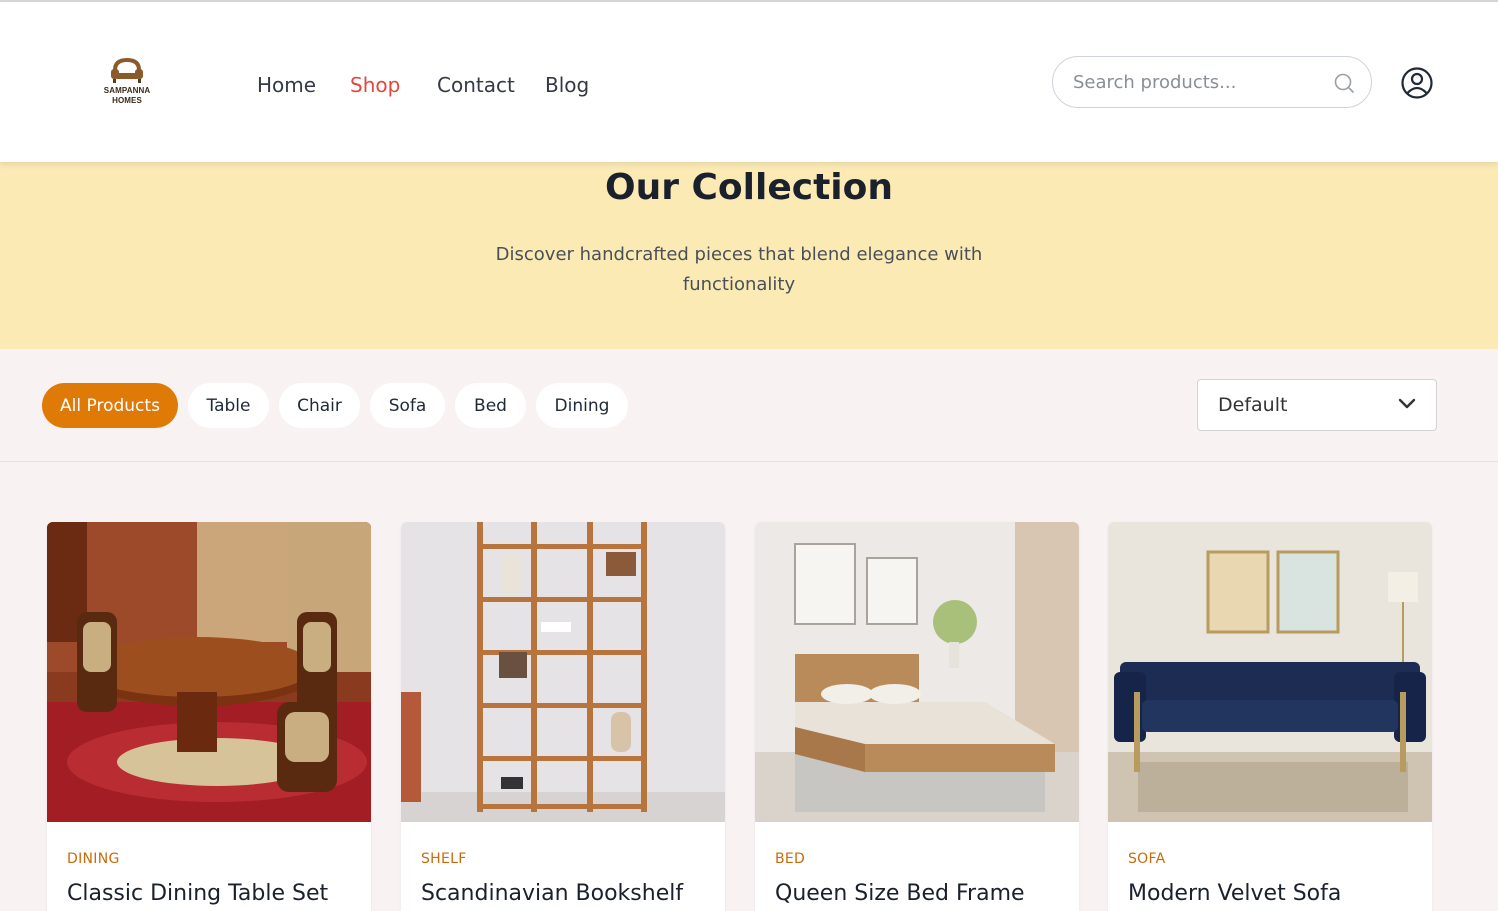 Image resolution: width=1498 pixels, height=911 pixels. I want to click on product-category: SOFA, so click(1147, 859).